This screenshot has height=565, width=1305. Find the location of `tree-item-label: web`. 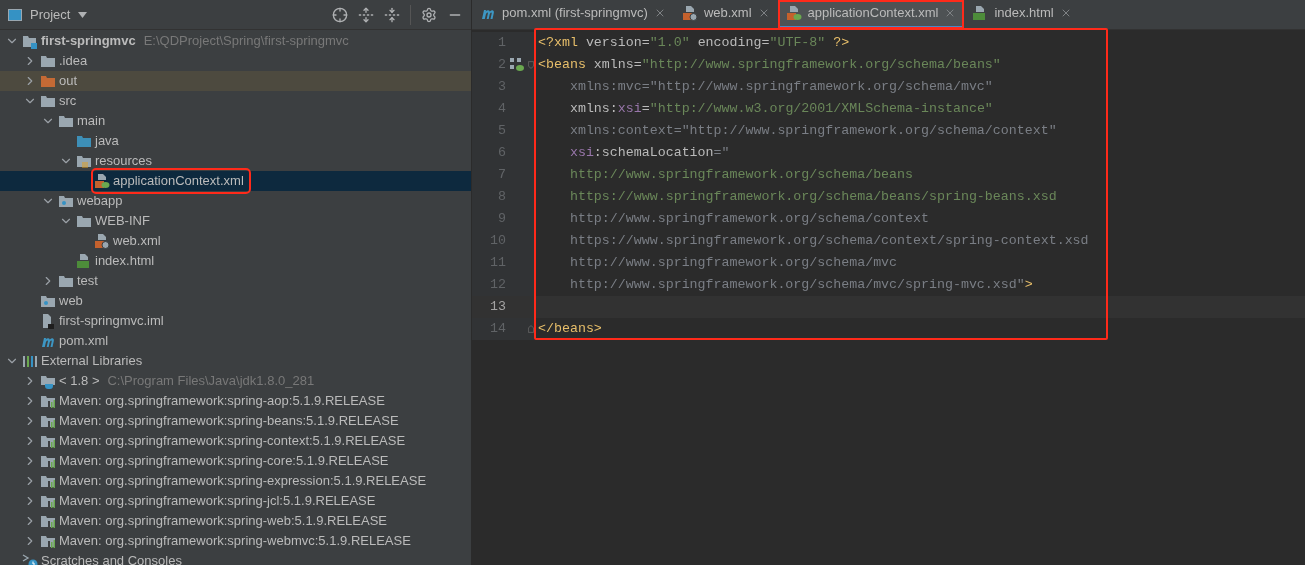

tree-item-label: web is located at coordinates (71, 301).